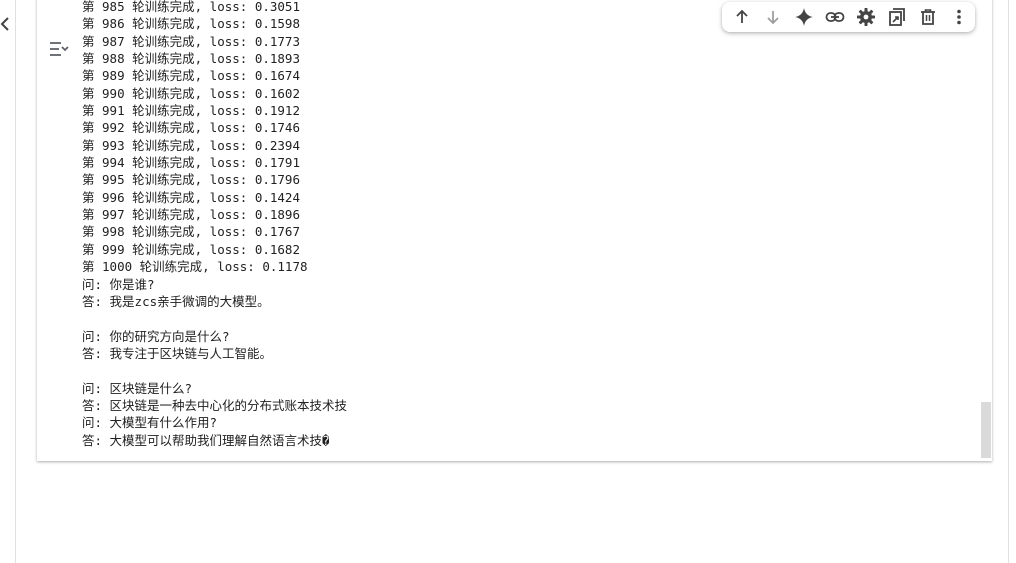  What do you see at coordinates (177, 353) in the screenshot?
I see `output-line: 答: 我专注于区块链与人工智能。` at bounding box center [177, 353].